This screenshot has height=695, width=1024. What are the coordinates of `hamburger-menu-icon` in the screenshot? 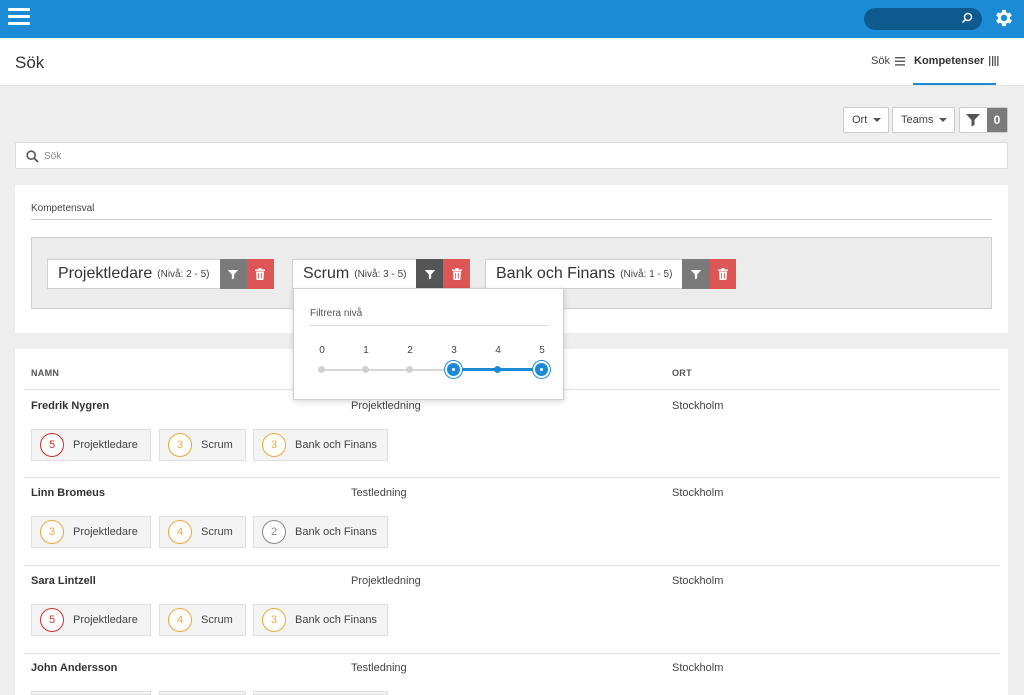 It's located at (19, 18).